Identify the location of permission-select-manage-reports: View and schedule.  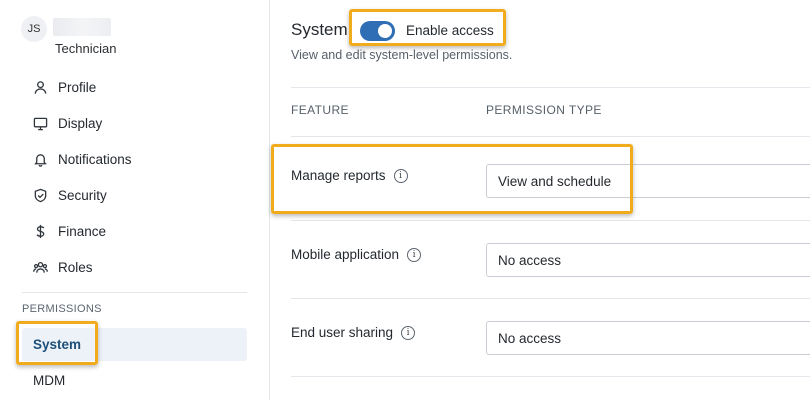
(648, 181).